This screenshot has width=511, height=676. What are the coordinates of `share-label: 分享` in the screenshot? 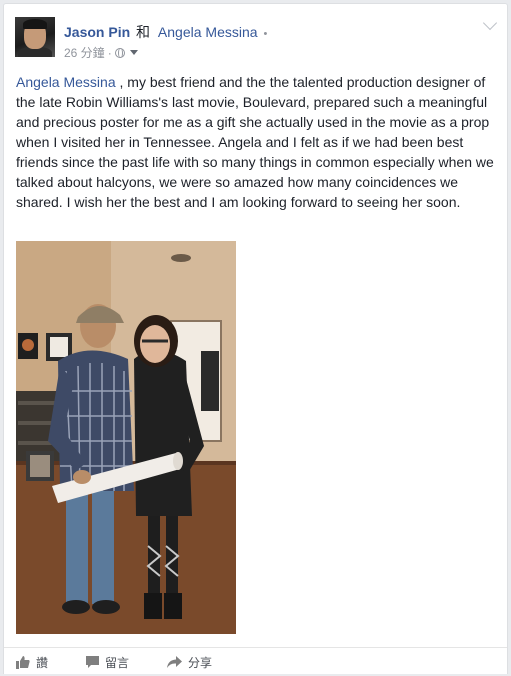 It's located at (200, 663).